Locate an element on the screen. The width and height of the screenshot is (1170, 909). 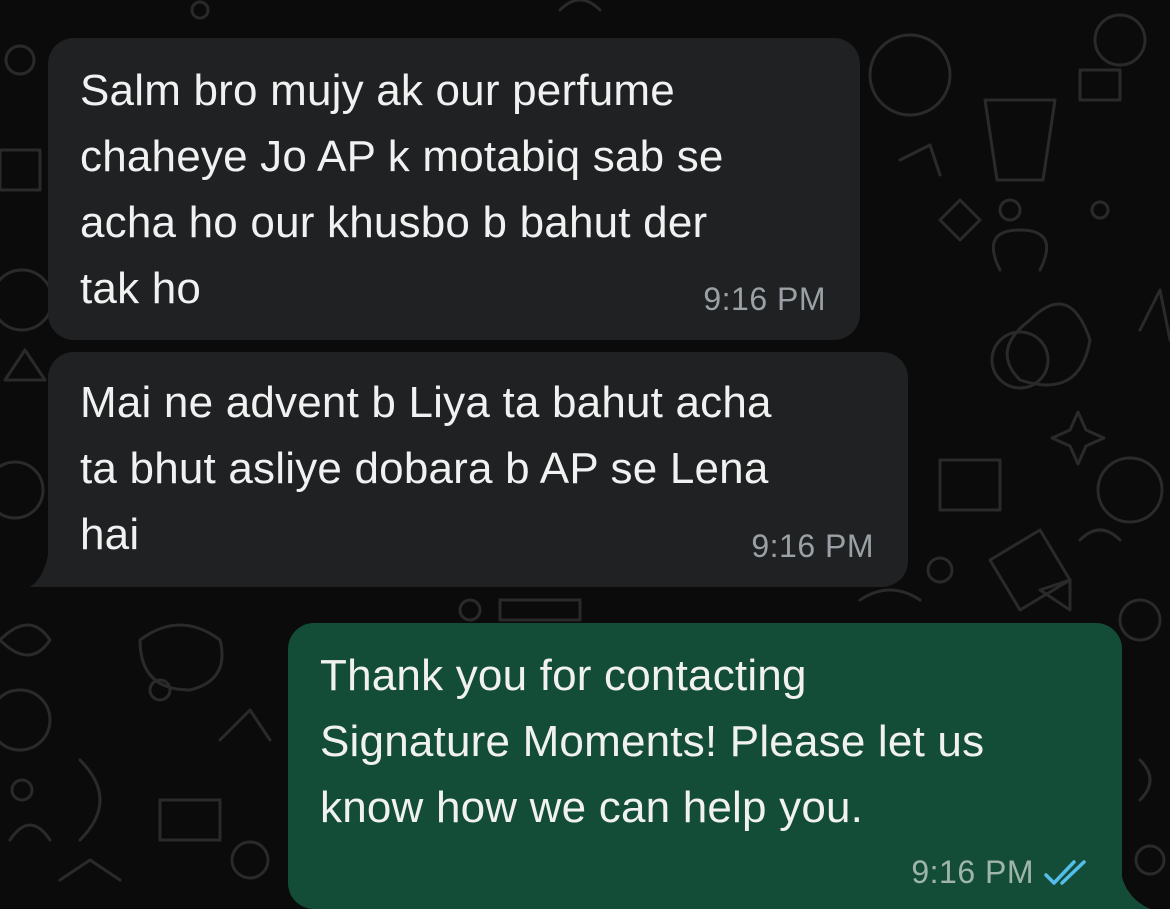
incoming-bubble-tail is located at coordinates (39, 571).